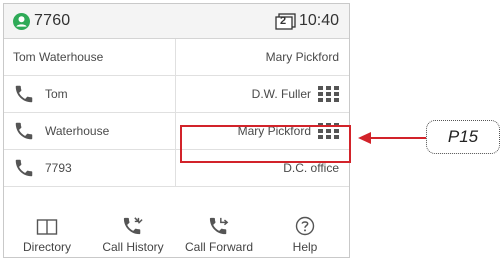 This screenshot has height=258, width=503. Describe the element at coordinates (219, 226) in the screenshot. I see `call-forward-icon` at that location.